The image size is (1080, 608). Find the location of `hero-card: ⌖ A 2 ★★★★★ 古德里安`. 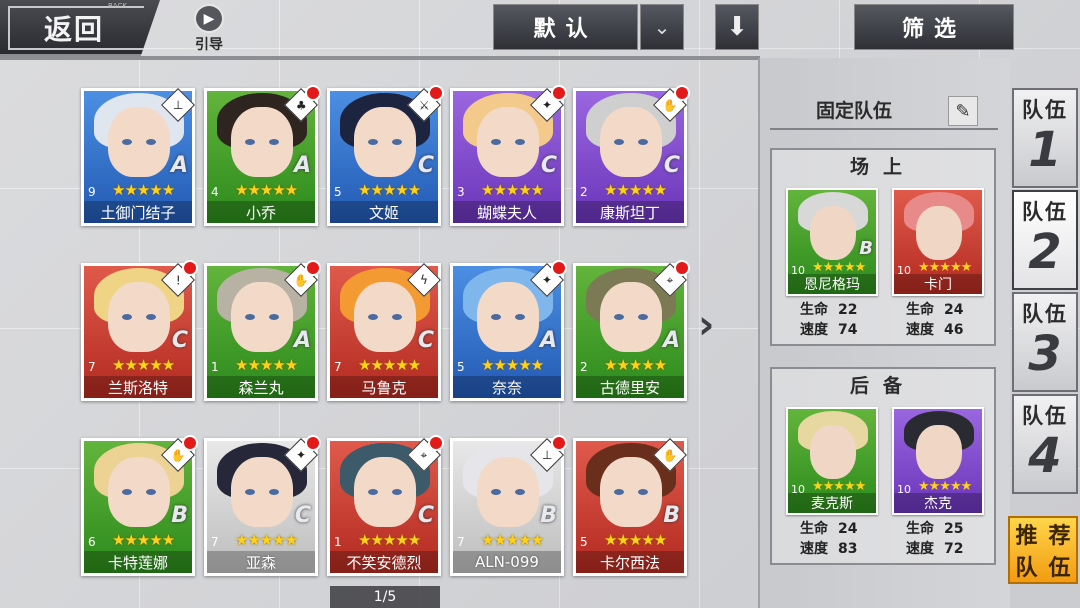

hero-card: ⌖ A 2 ★★★★★ 古德里安 is located at coordinates (631, 330).